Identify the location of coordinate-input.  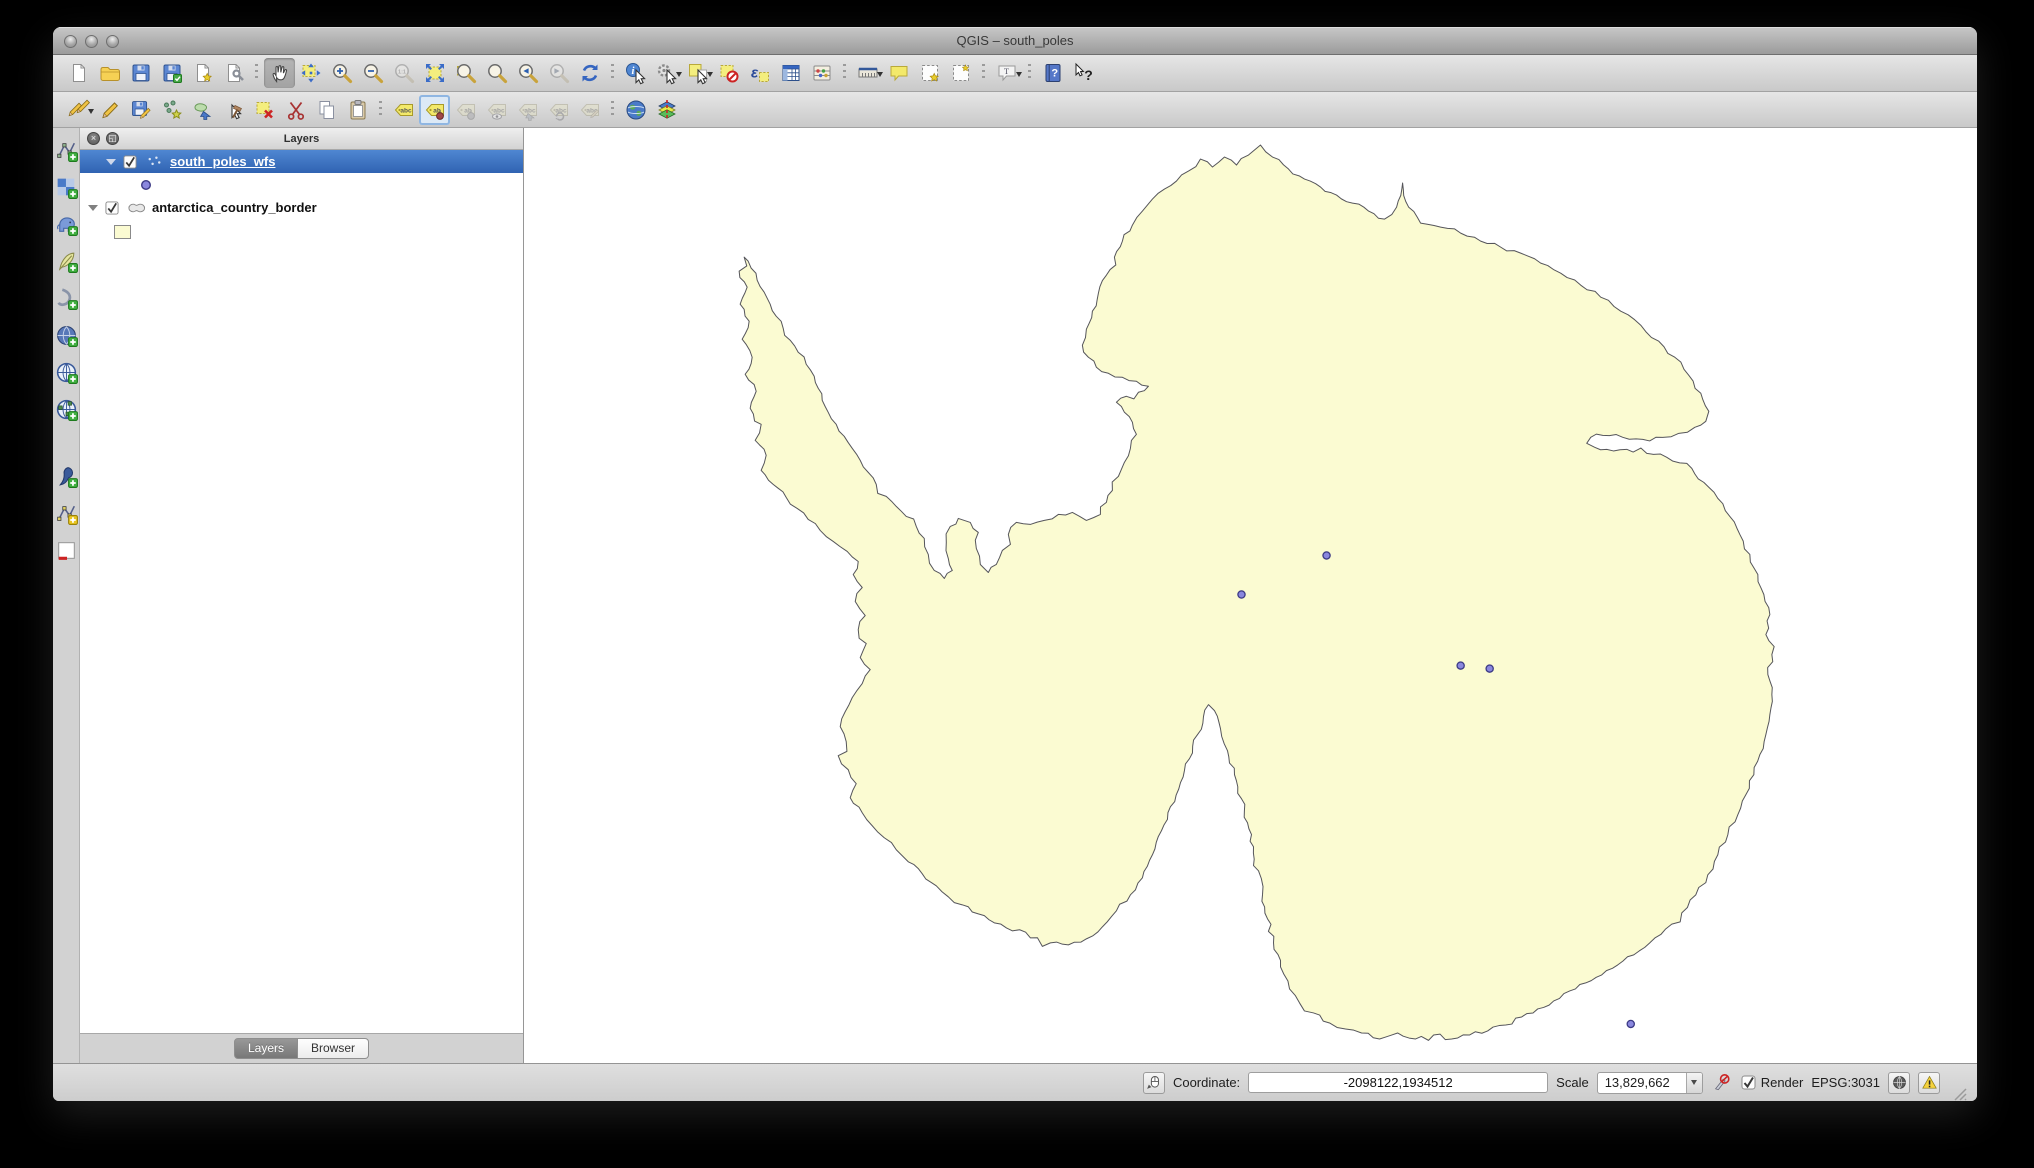
(1398, 1082).